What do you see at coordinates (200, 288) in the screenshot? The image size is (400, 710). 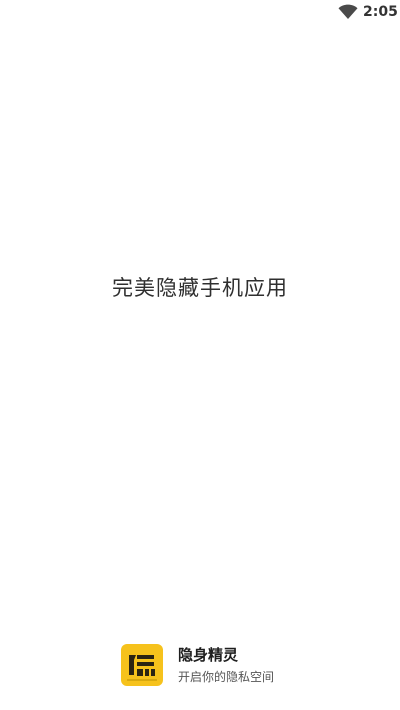 I see `splash-slogan: 完美隐藏手机应用` at bounding box center [200, 288].